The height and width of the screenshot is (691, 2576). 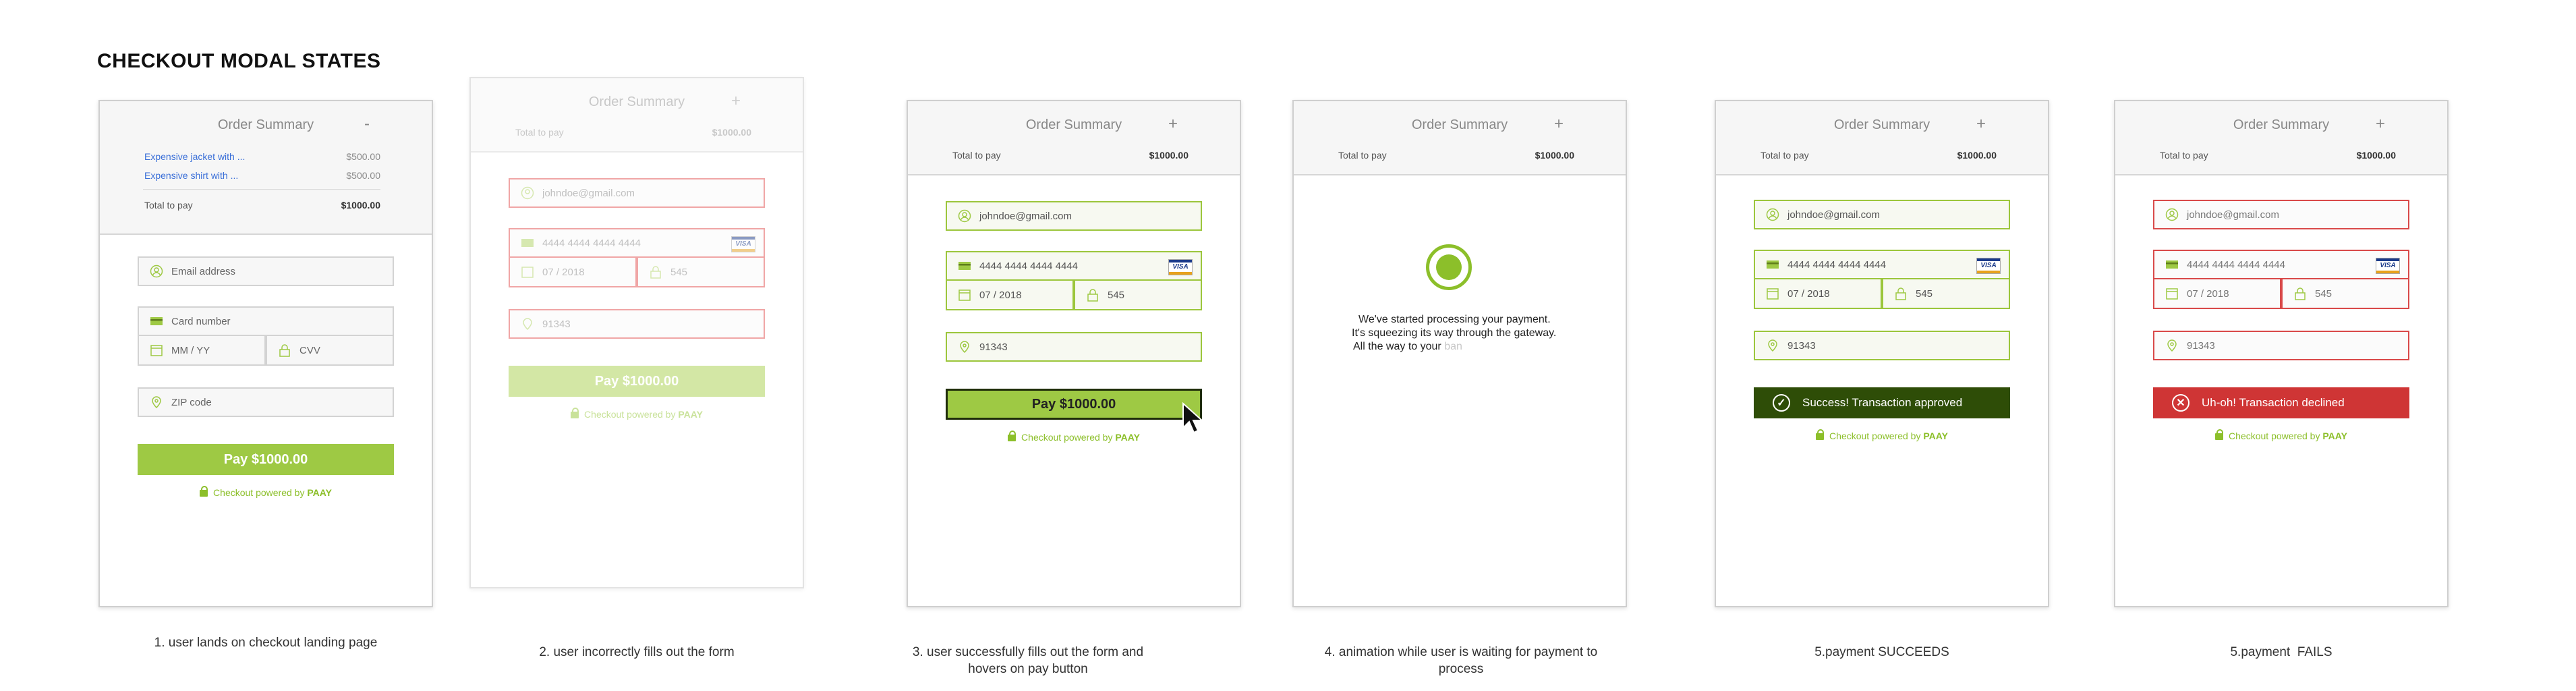 What do you see at coordinates (679, 272) in the screenshot?
I see `cvv-value: 545` at bounding box center [679, 272].